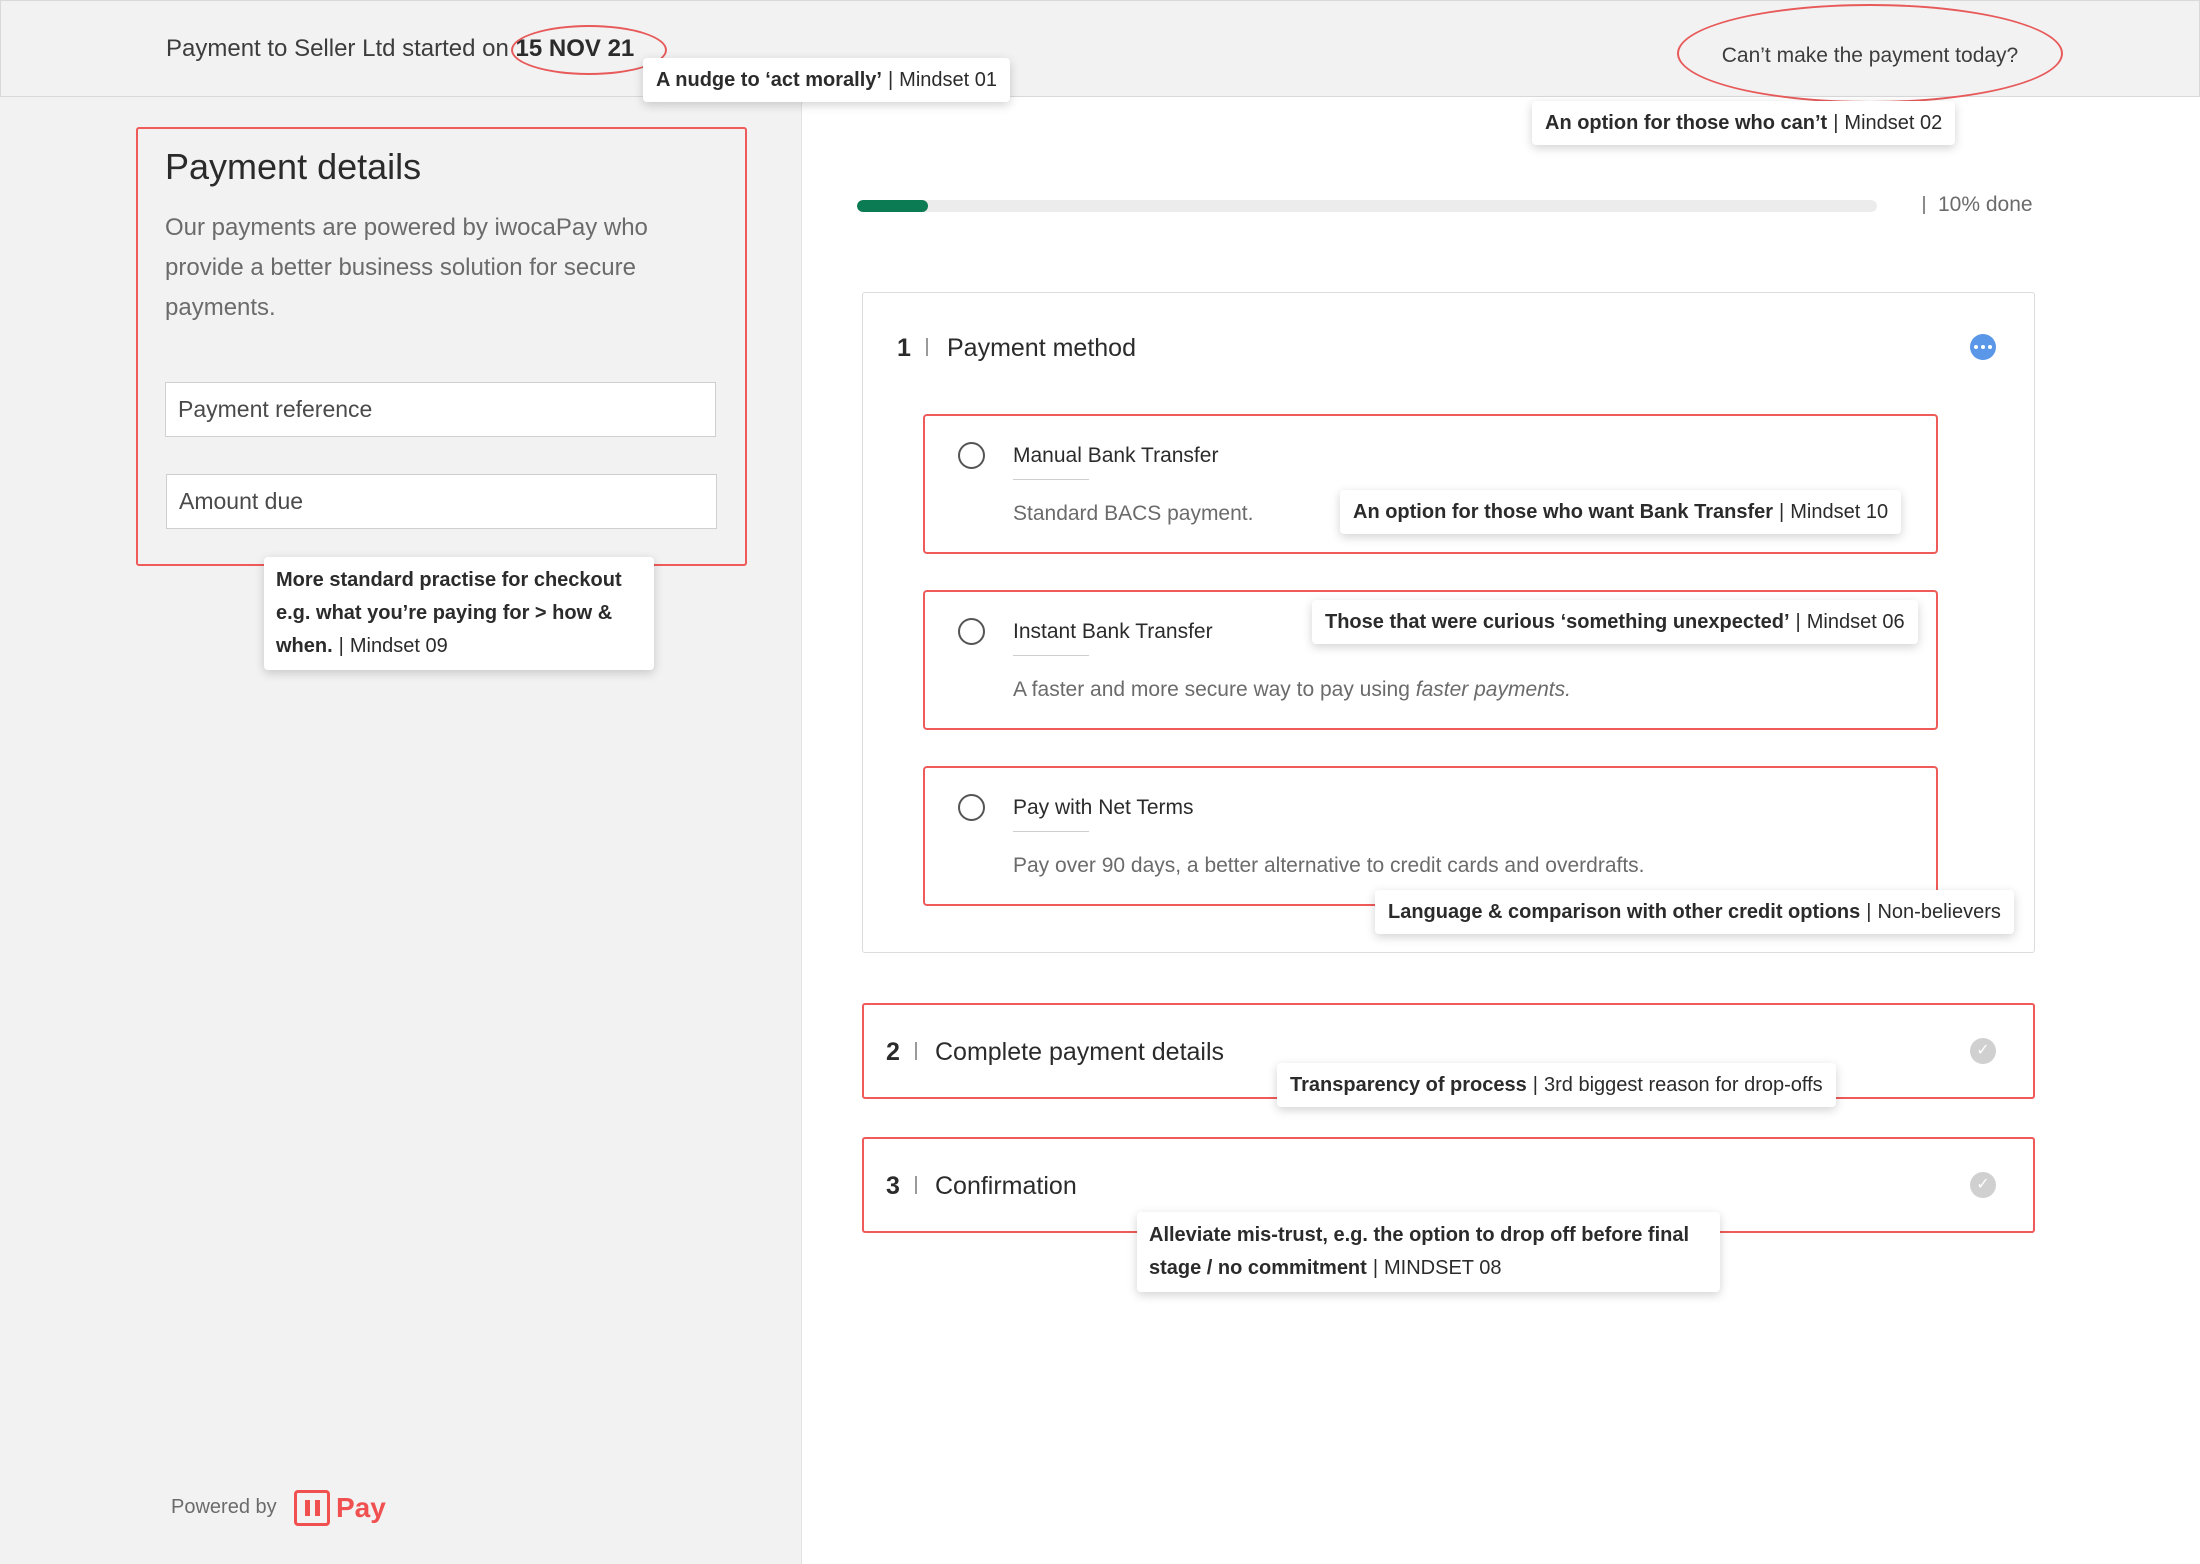 This screenshot has height=1564, width=2200. Describe the element at coordinates (1041, 348) in the screenshot. I see `step-1-title: Payment method` at that location.